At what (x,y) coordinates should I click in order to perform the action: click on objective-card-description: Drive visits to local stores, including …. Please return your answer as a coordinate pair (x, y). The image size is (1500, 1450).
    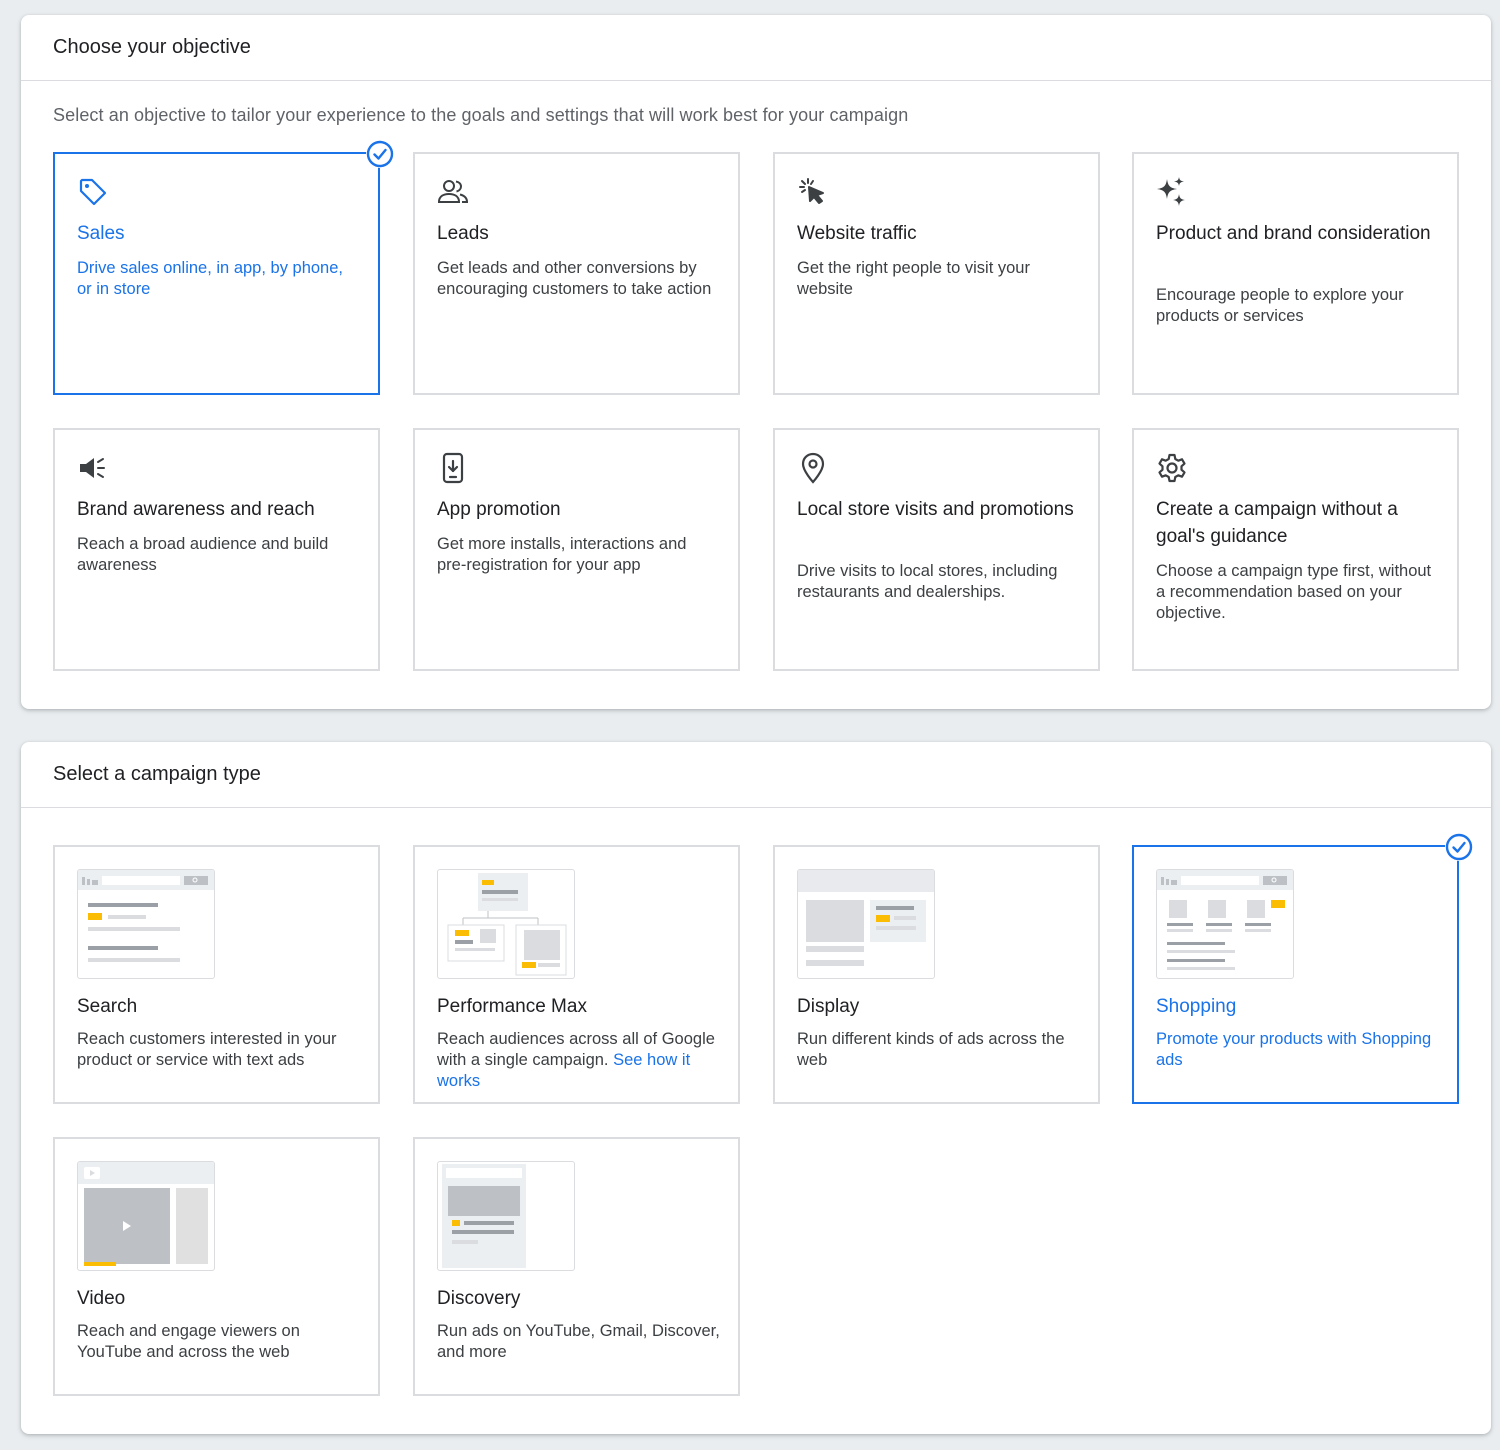
    Looking at the image, I should click on (927, 581).